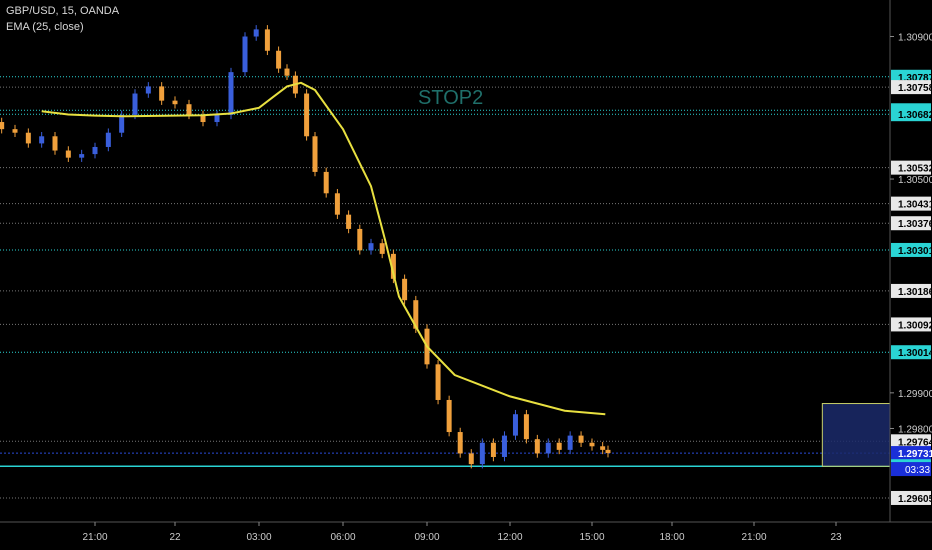 The height and width of the screenshot is (550, 932). What do you see at coordinates (836, 537) in the screenshot?
I see `x-tick-label: 23` at bounding box center [836, 537].